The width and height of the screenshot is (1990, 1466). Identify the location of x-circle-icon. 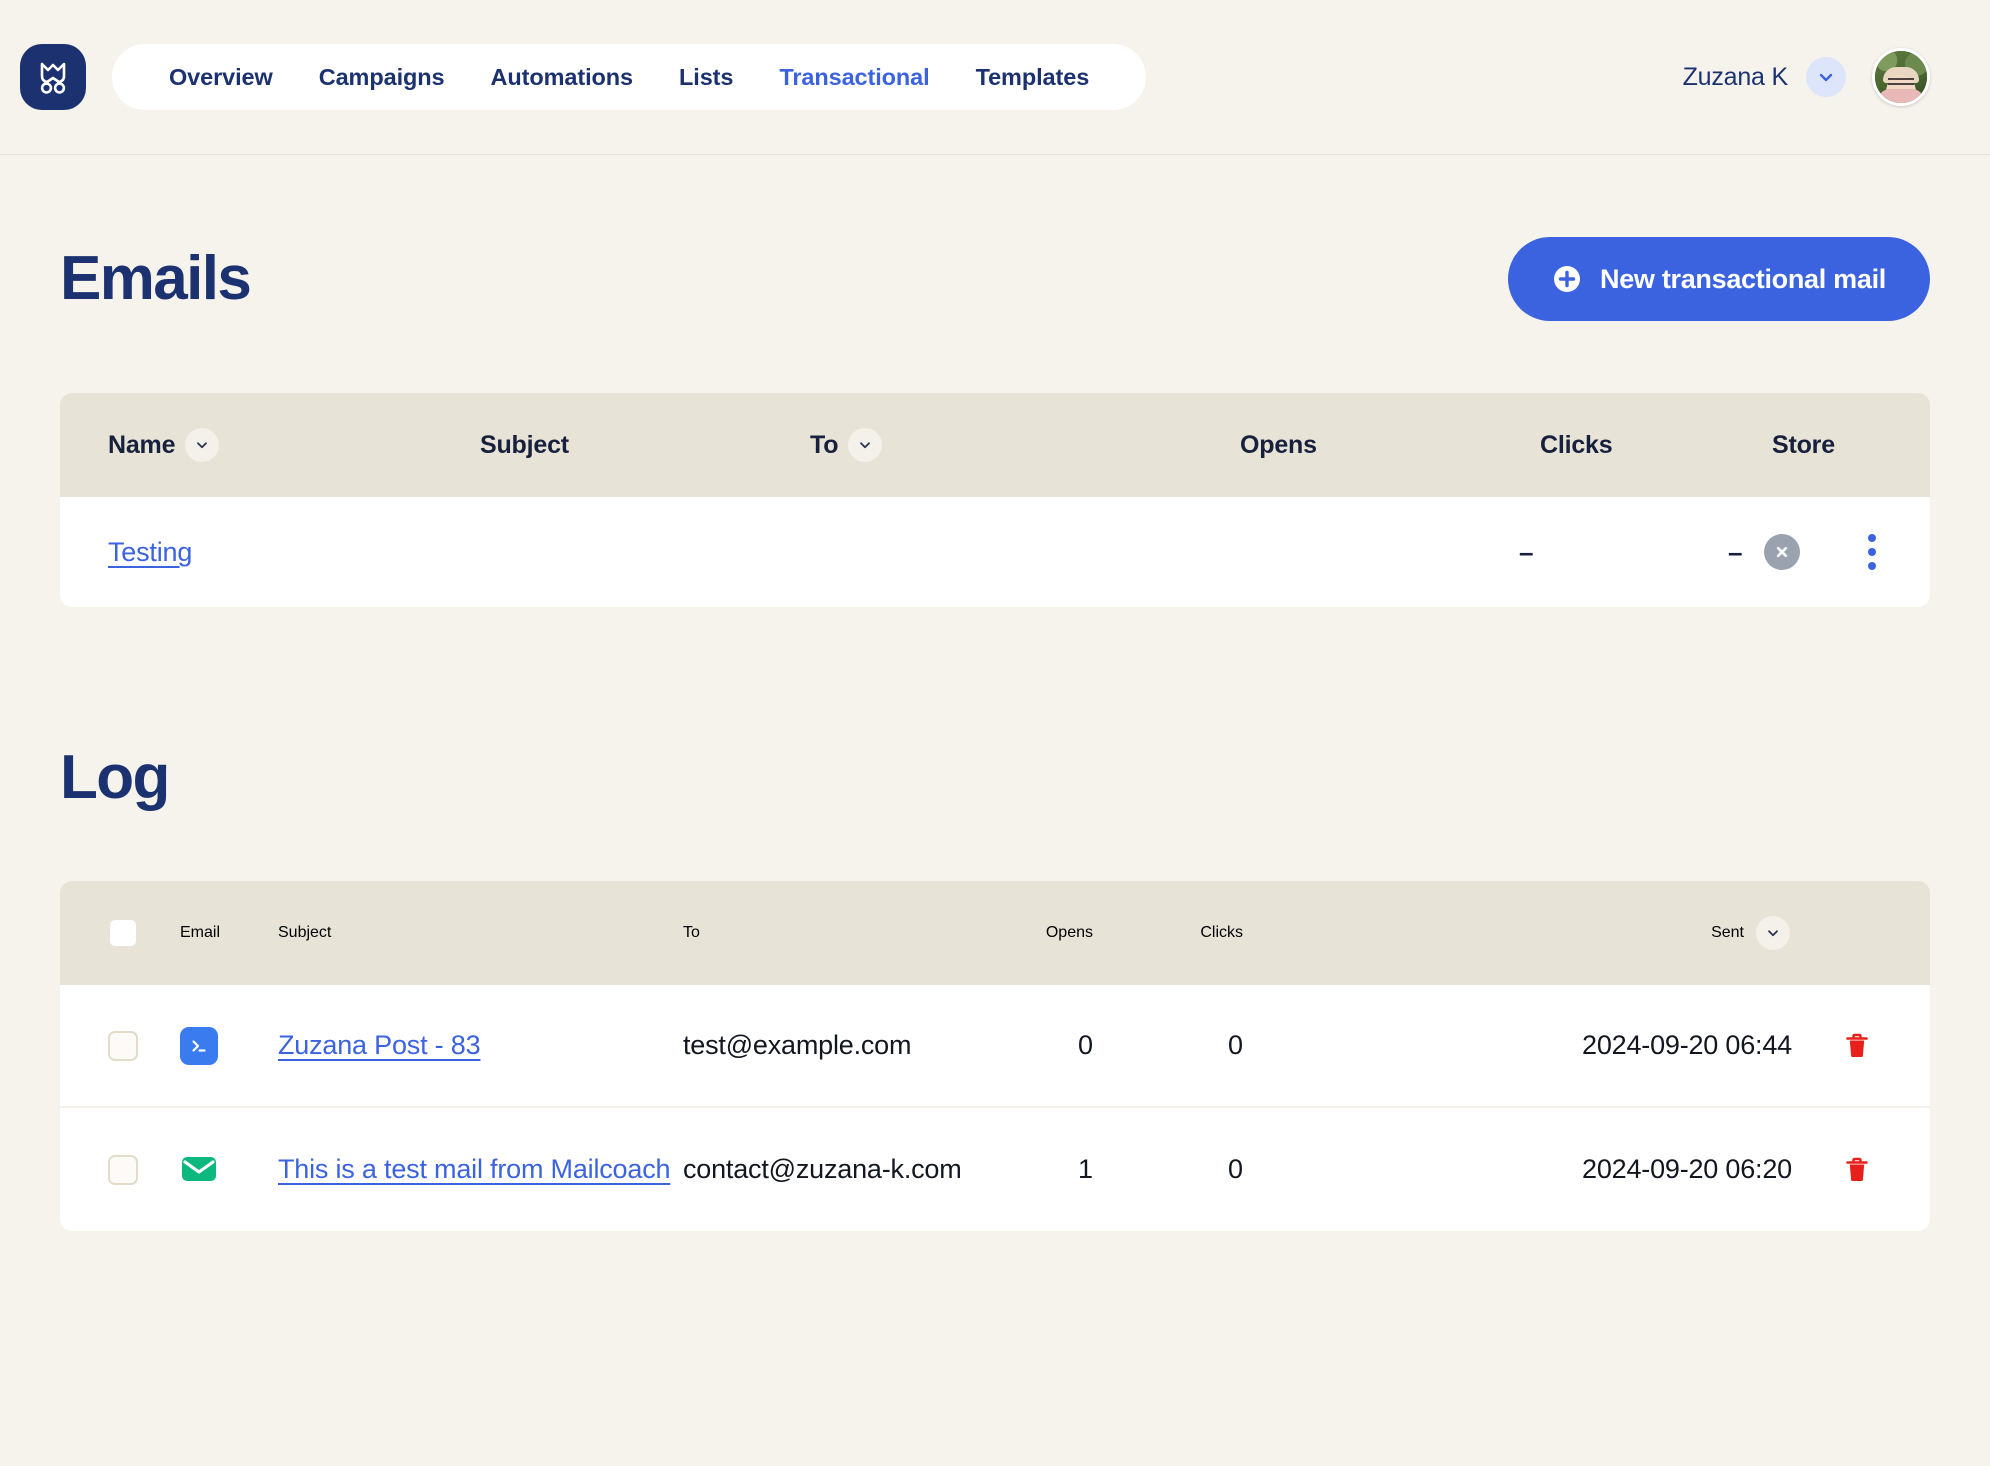
(1782, 552).